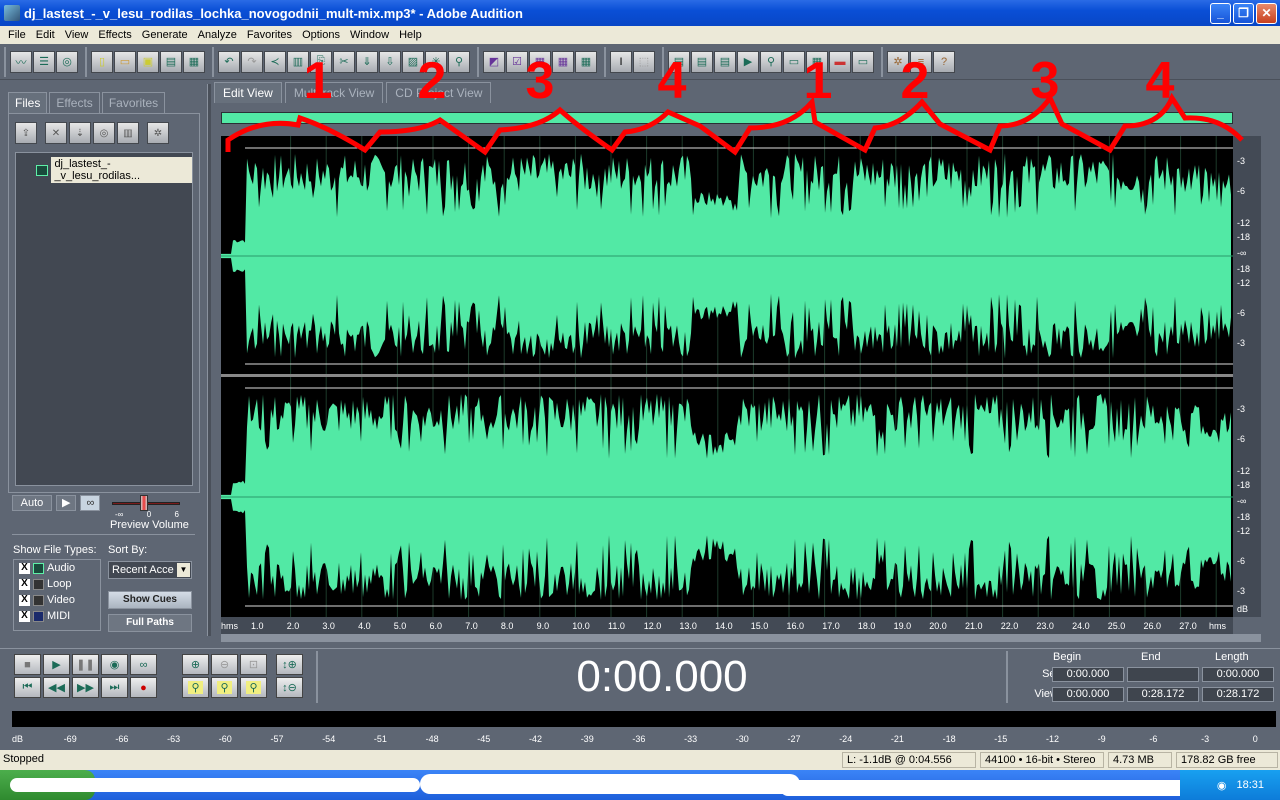 The width and height of the screenshot is (1280, 800). What do you see at coordinates (56, 687) in the screenshot?
I see `rewind-icon: ◀◀` at bounding box center [56, 687].